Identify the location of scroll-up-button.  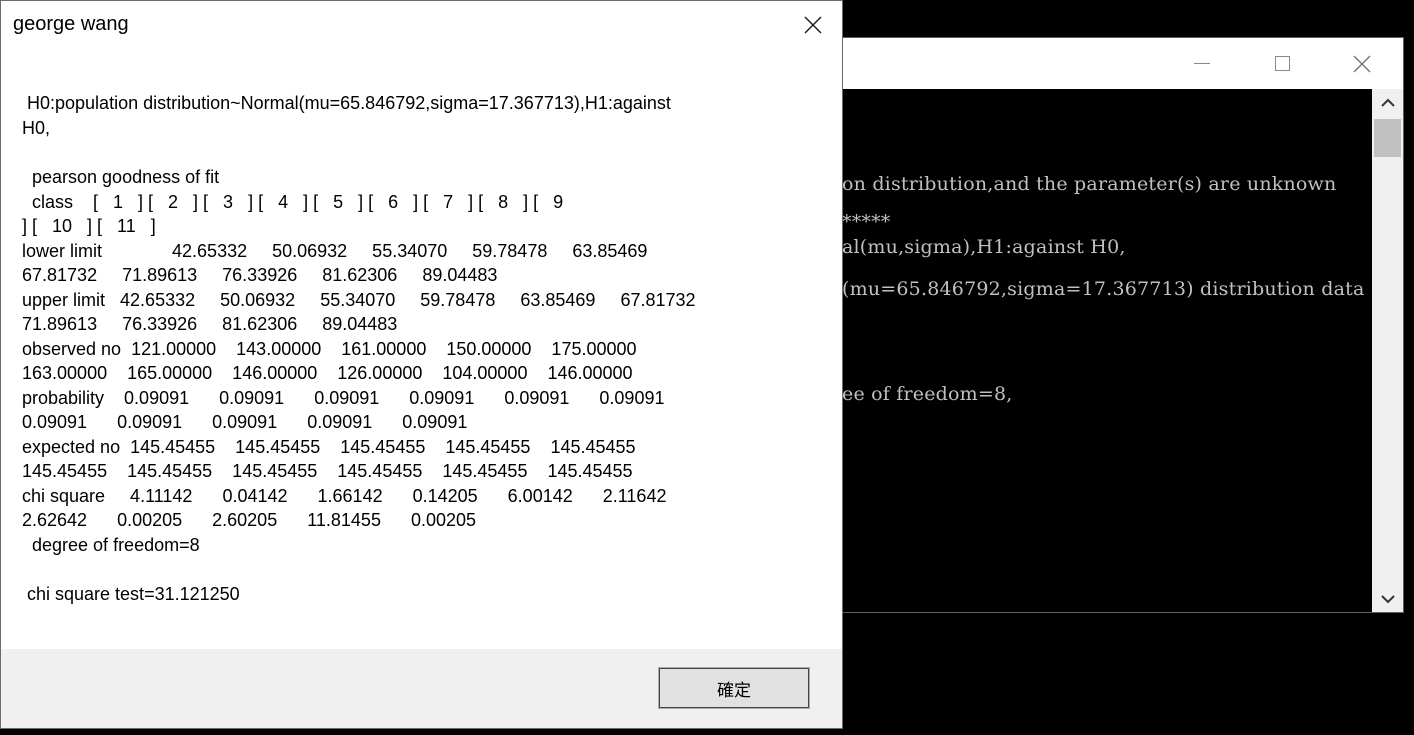
(1387, 103).